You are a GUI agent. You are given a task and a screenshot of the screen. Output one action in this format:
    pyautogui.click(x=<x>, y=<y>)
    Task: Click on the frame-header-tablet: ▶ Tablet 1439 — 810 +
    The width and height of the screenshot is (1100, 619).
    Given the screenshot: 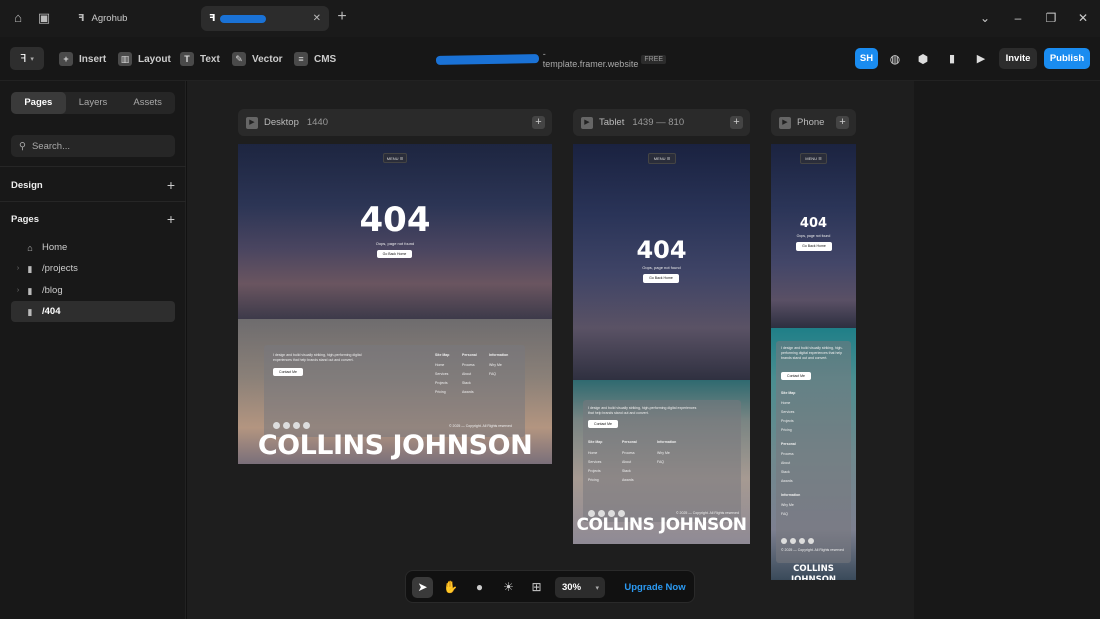 What is the action you would take?
    pyautogui.click(x=661, y=122)
    